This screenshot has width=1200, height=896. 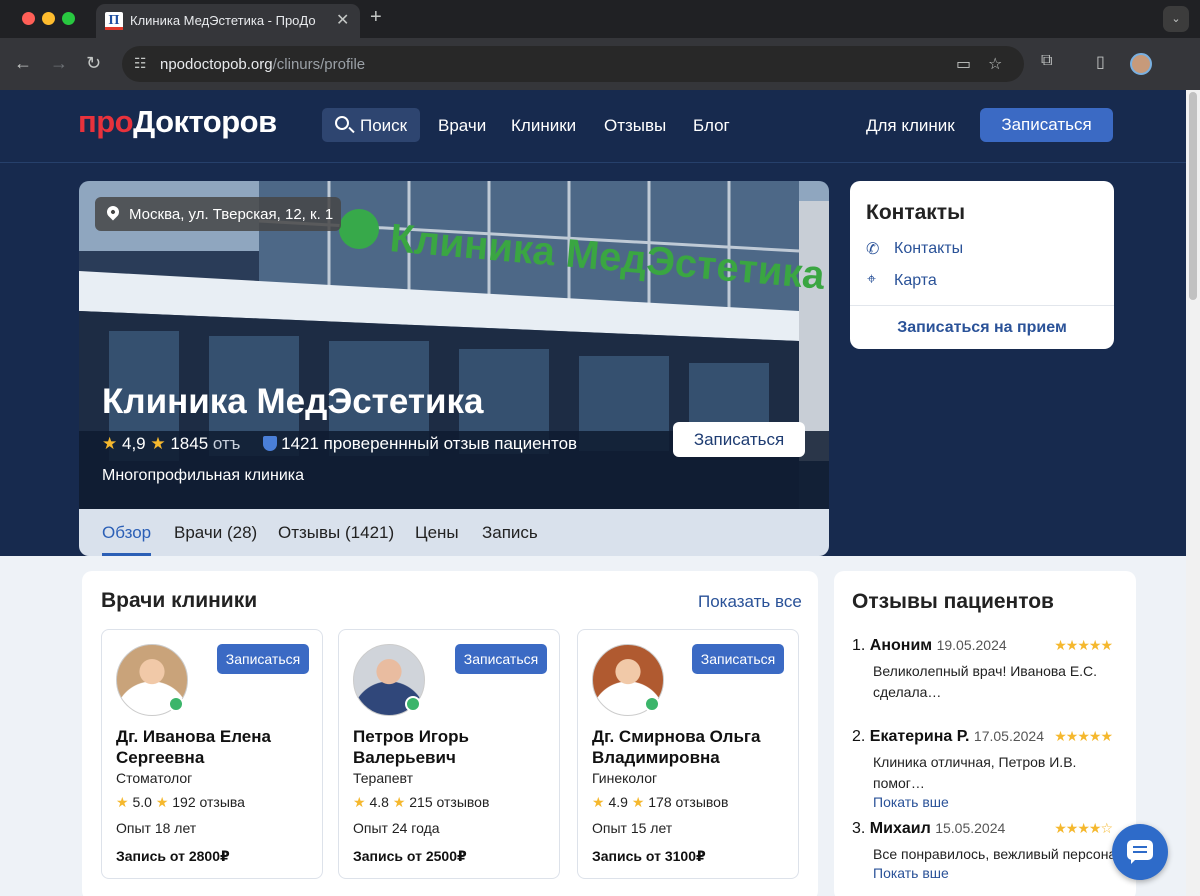 What do you see at coordinates (177, 122) in the screenshot?
I see `site-logo: проДокторов` at bounding box center [177, 122].